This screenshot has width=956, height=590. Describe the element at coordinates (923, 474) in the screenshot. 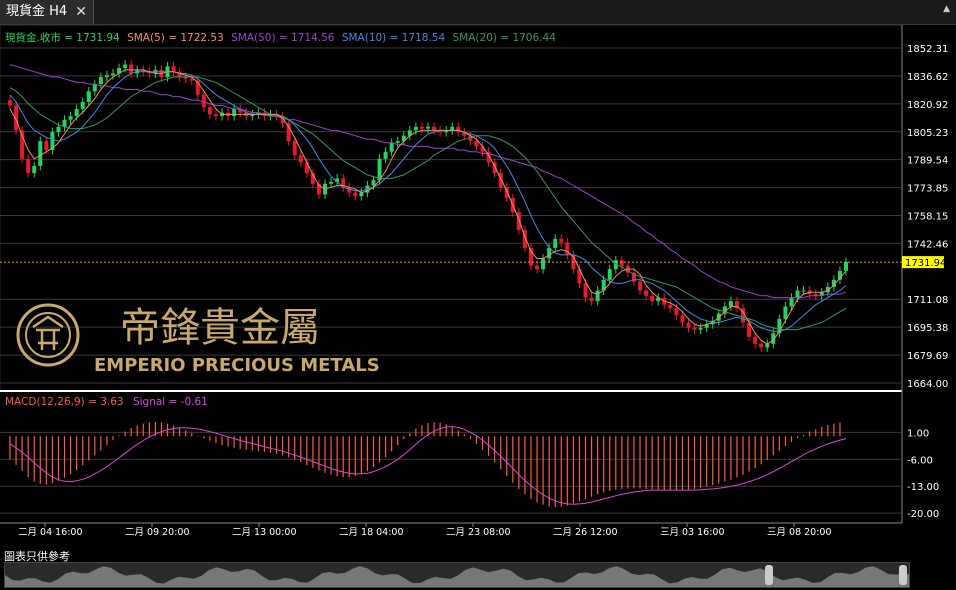

I see `macd-axis: 1.00 -6.00 -13.00 -20.00` at that location.